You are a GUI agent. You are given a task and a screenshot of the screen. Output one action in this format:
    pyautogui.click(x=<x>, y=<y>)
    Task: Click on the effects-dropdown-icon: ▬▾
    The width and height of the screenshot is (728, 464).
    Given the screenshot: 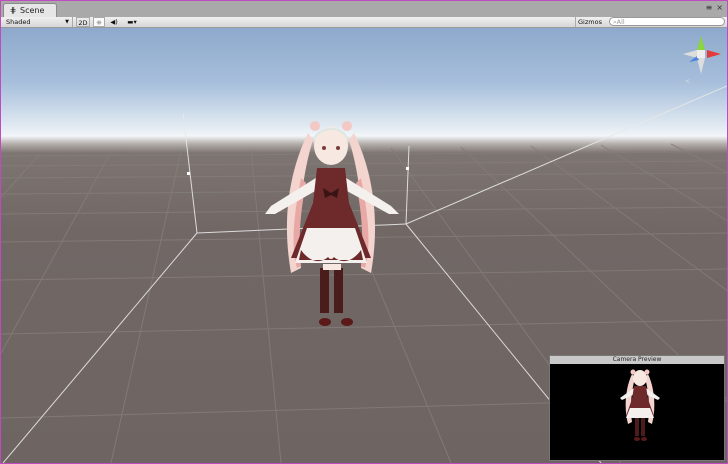 What is the action you would take?
    pyautogui.click(x=132, y=22)
    